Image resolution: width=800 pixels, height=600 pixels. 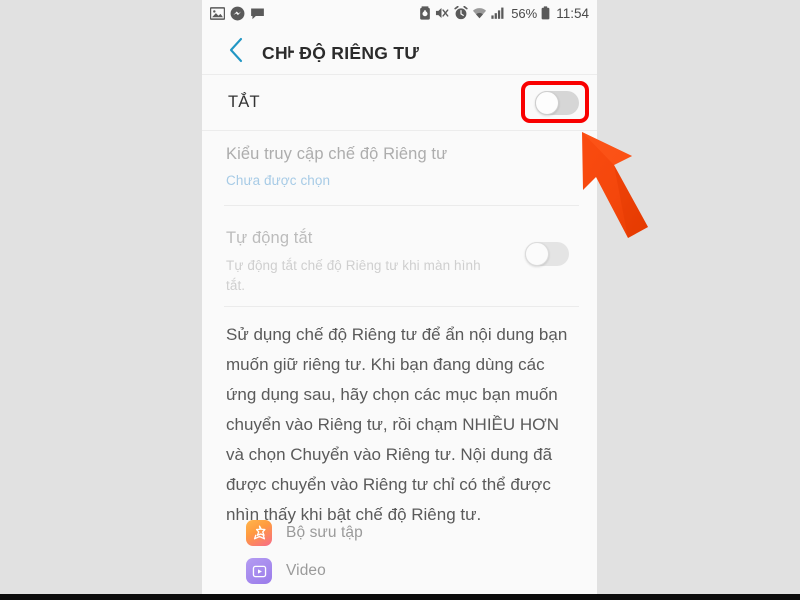 I want to click on vibrate-mute-icon, so click(x=442, y=13).